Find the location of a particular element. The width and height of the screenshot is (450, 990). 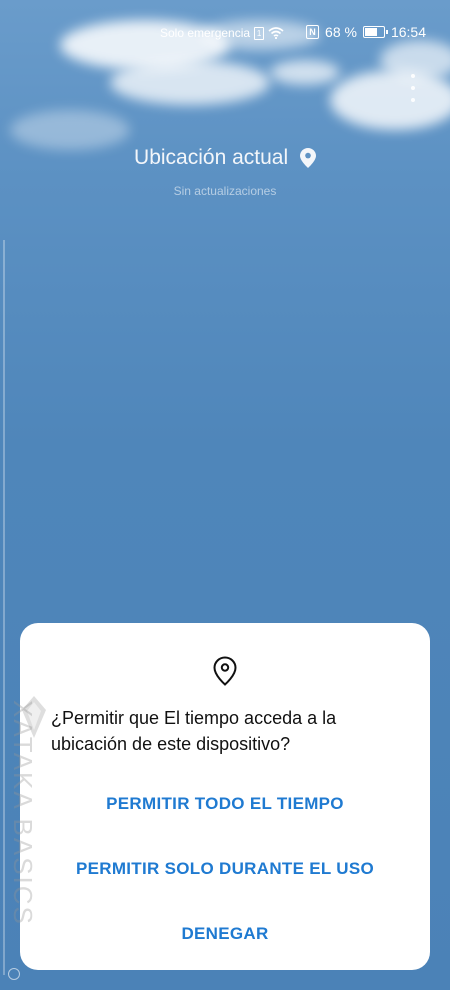

wifi-icon is located at coordinates (276, 33).